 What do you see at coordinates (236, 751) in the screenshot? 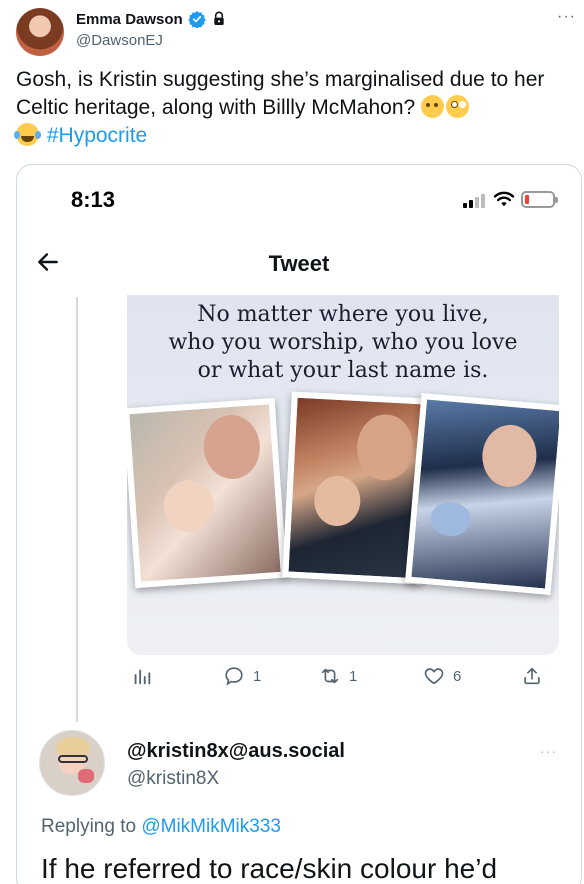
I see `reply-author-name: @kristin8x@aus.social` at bounding box center [236, 751].